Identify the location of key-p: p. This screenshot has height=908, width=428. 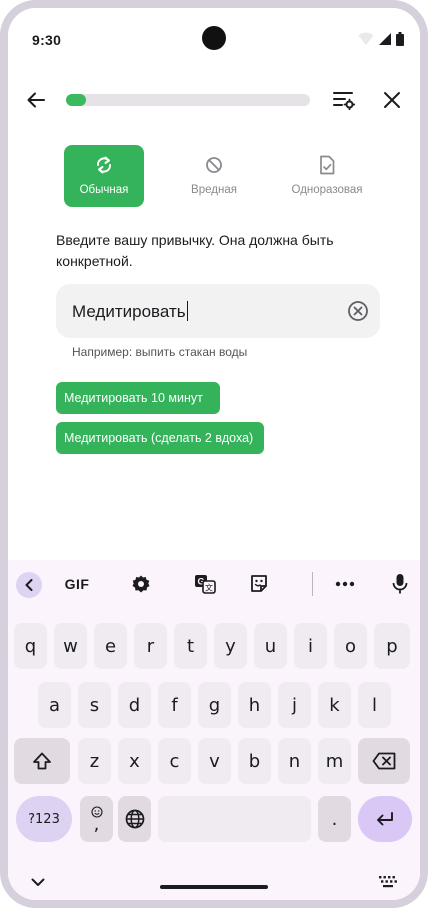
(392, 646).